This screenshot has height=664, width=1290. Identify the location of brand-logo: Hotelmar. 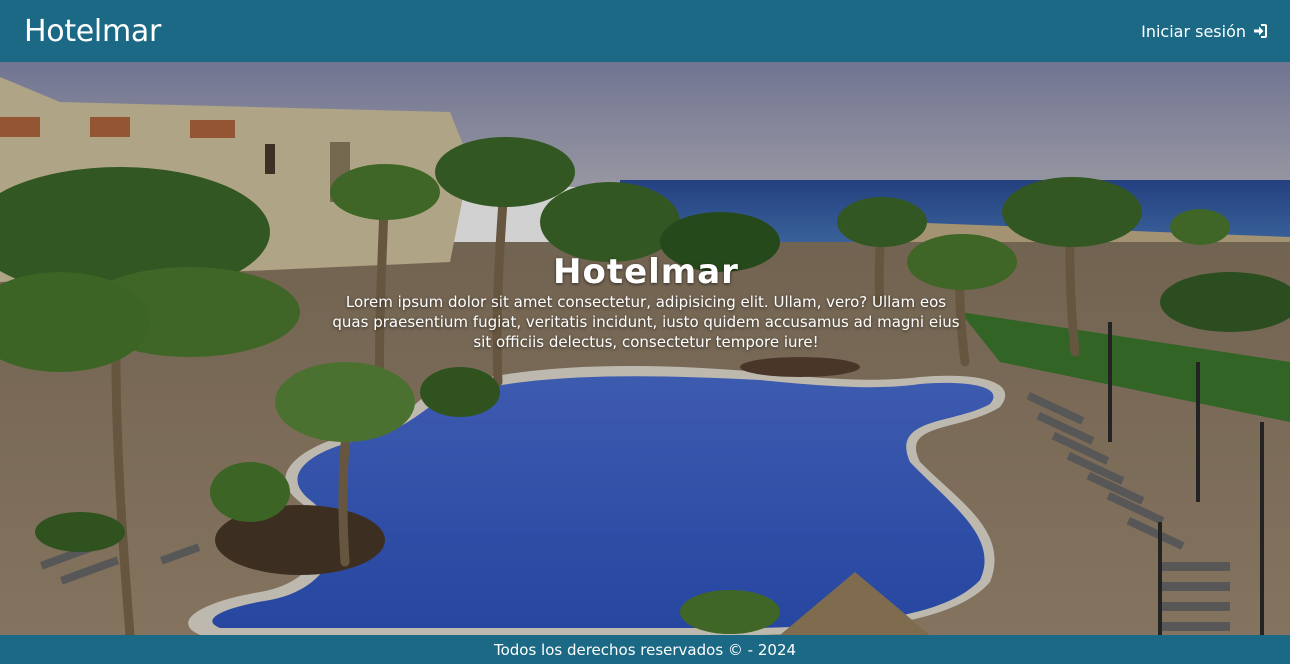
(92, 31).